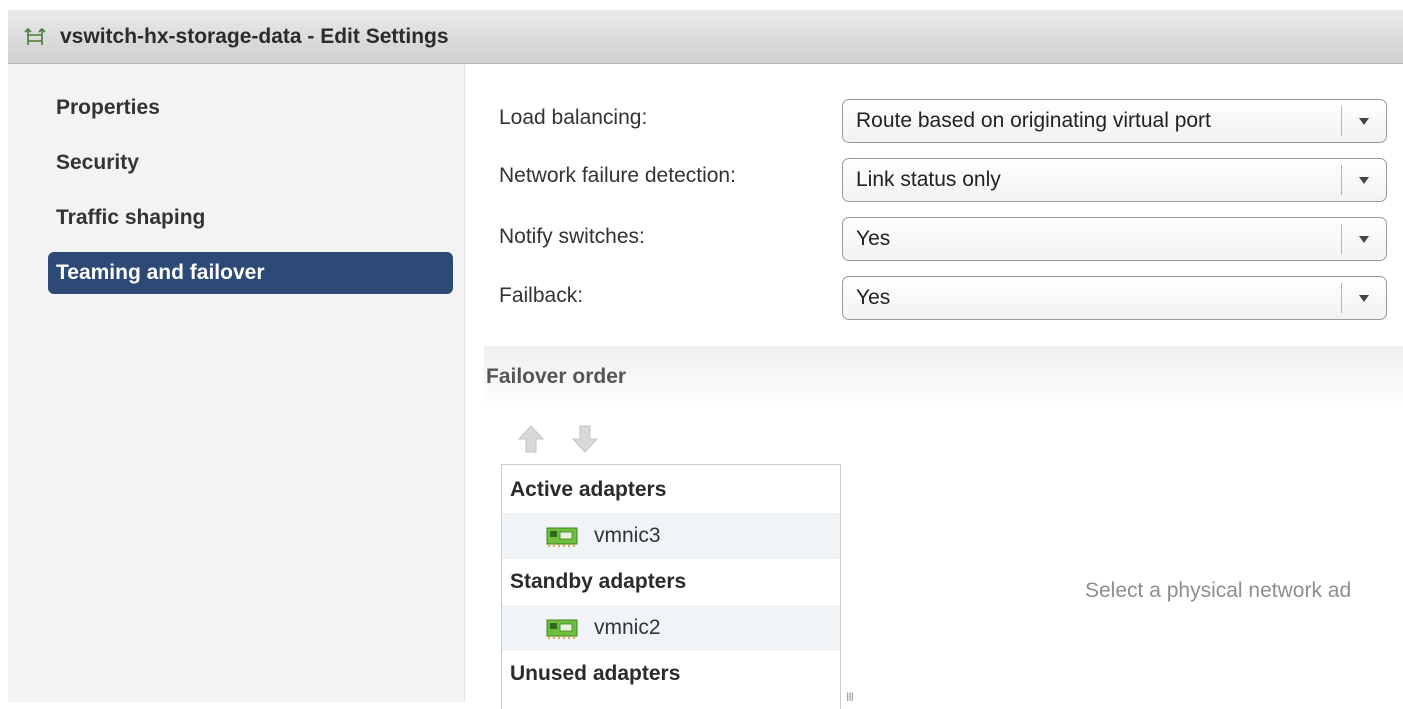  What do you see at coordinates (160, 272) in the screenshot?
I see `sidebar-item-label: Teaming and failover` at bounding box center [160, 272].